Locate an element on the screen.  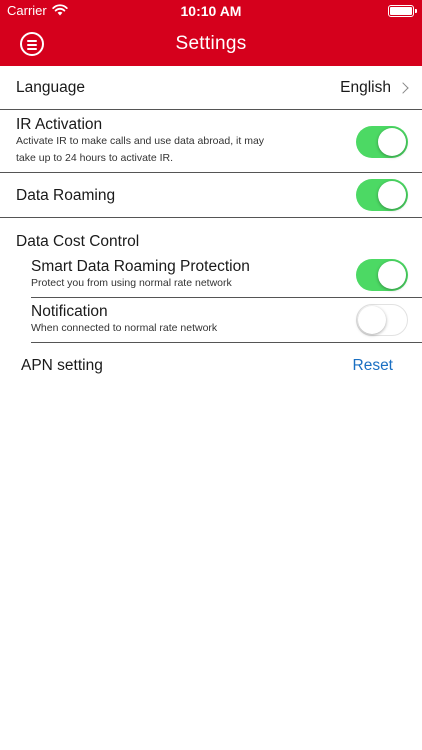
status-time: 10:10 AM is located at coordinates (211, 11).